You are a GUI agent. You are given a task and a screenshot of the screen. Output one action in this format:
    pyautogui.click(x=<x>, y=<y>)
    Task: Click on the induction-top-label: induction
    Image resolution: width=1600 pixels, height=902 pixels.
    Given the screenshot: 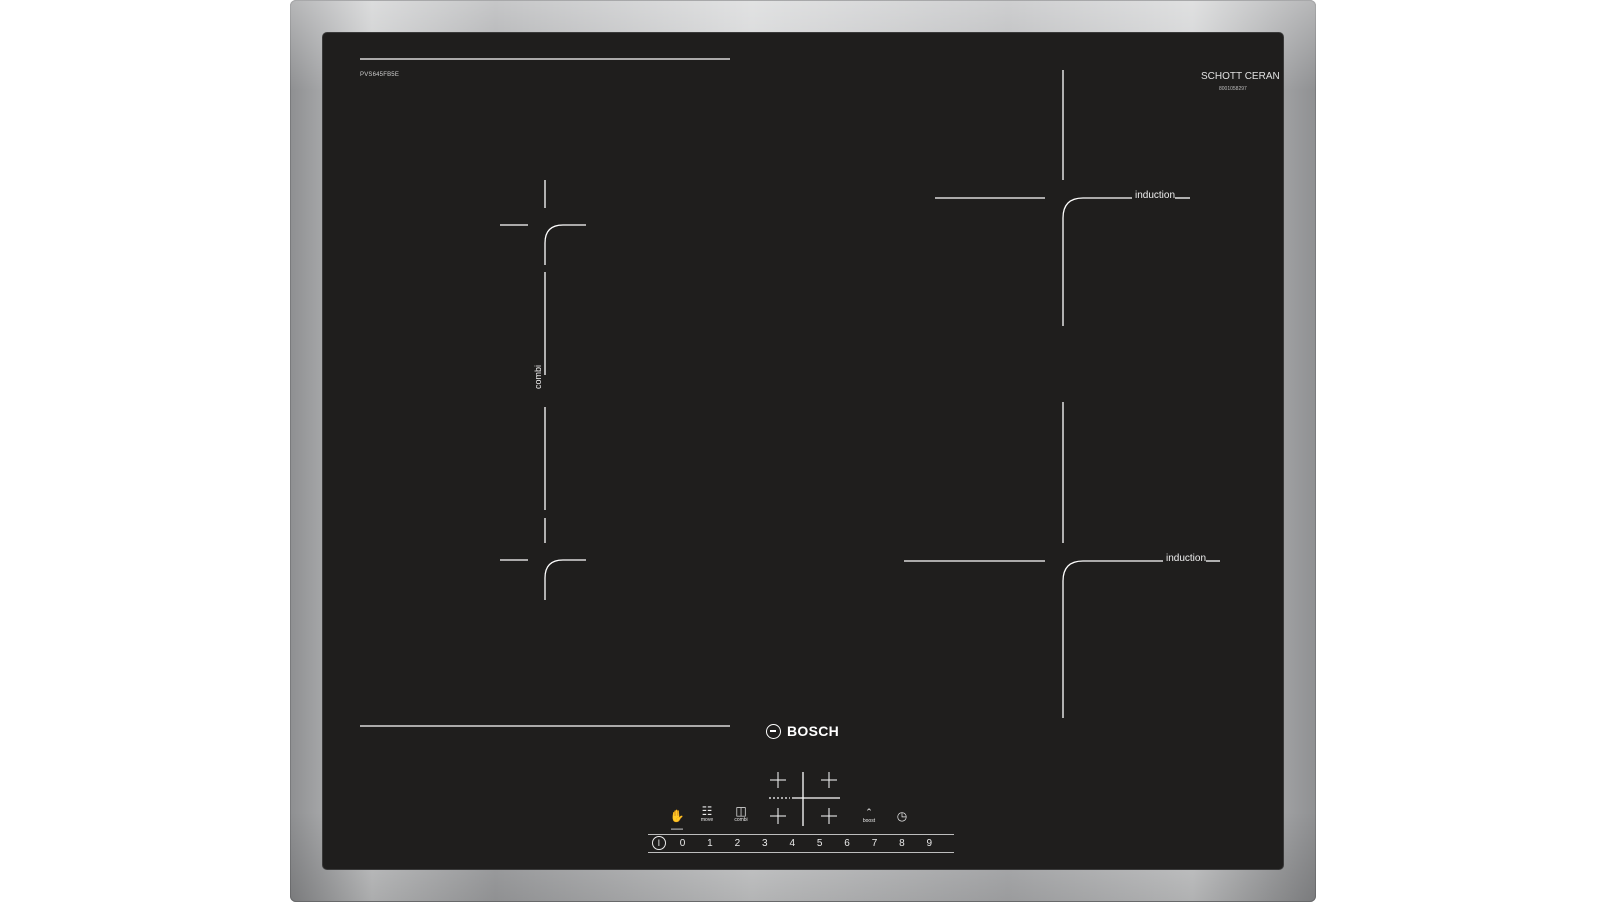 What is the action you would take?
    pyautogui.click(x=1155, y=195)
    